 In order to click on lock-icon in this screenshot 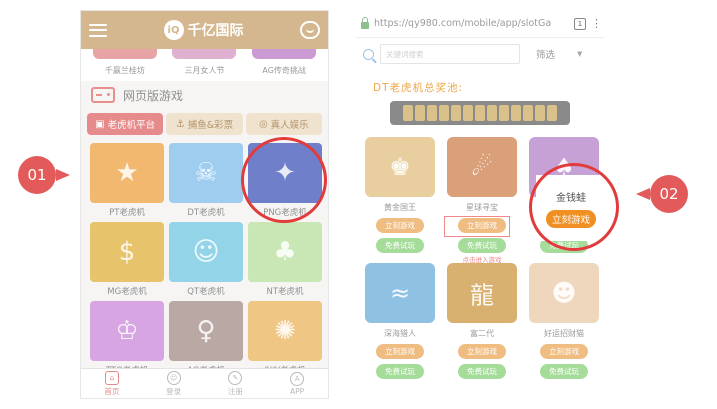, I will do `click(365, 22)`.